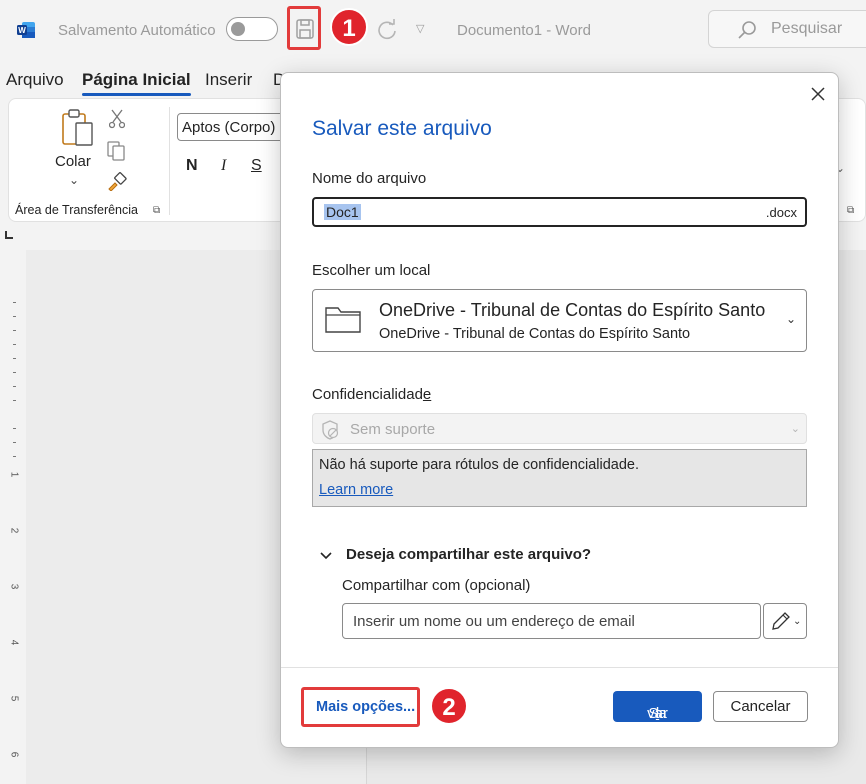  What do you see at coordinates (136, 83) in the screenshot?
I see `tab-pagina-inicial: Página Inicial` at bounding box center [136, 83].